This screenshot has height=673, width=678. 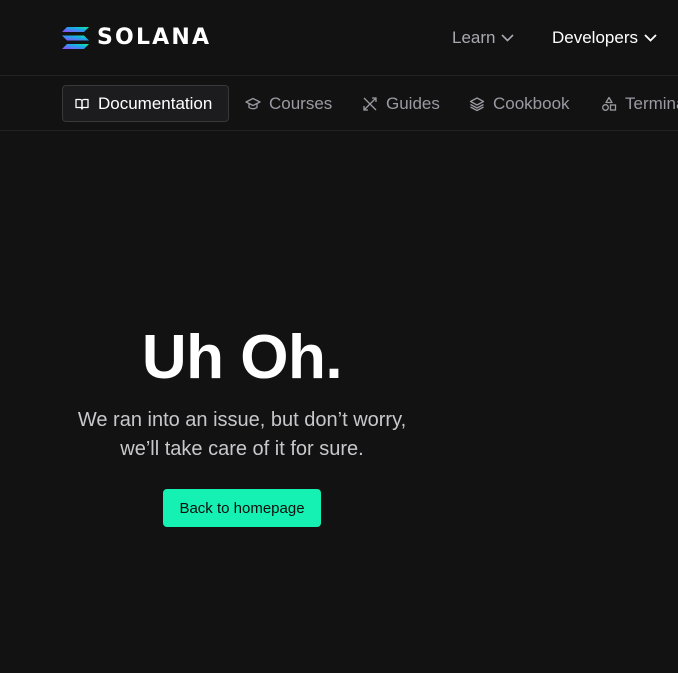 I want to click on layers-icon, so click(x=477, y=103).